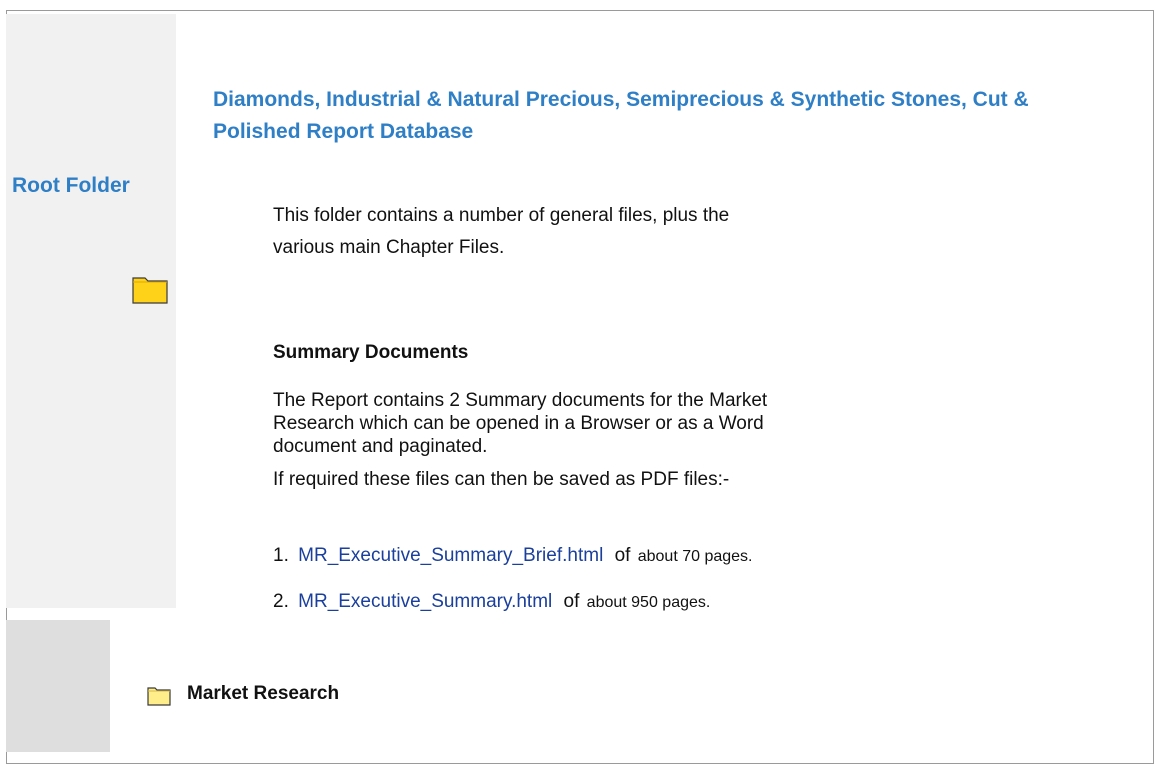 The width and height of the screenshot is (1155, 774). I want to click on bottom-left-panel, so click(58, 686).